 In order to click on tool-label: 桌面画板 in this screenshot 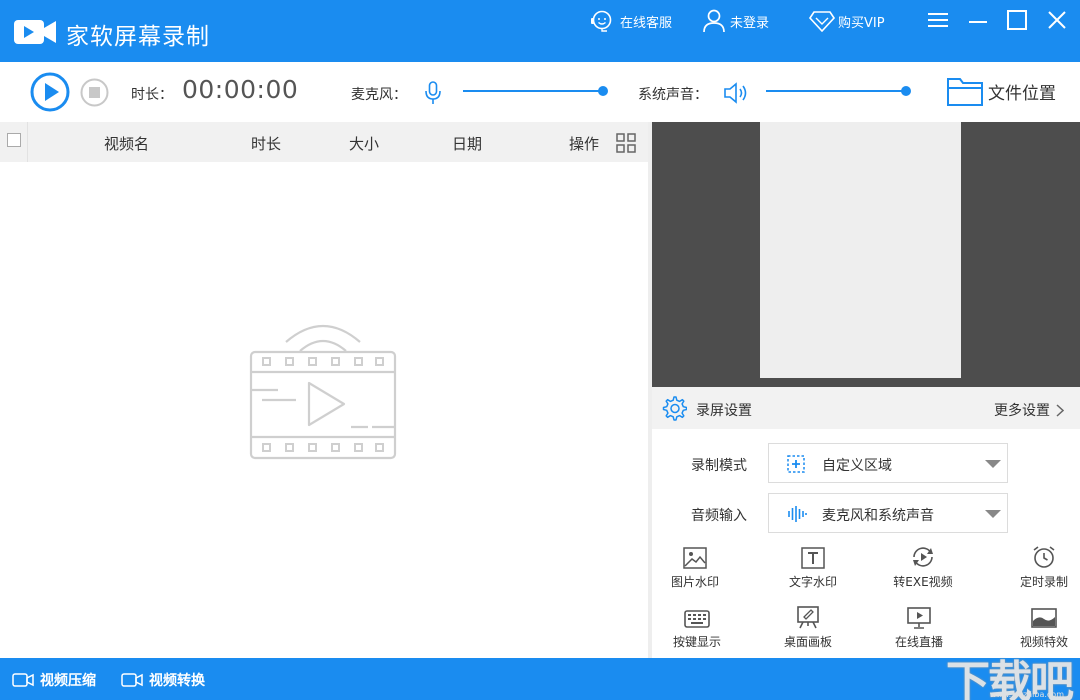, I will do `click(807, 642)`.